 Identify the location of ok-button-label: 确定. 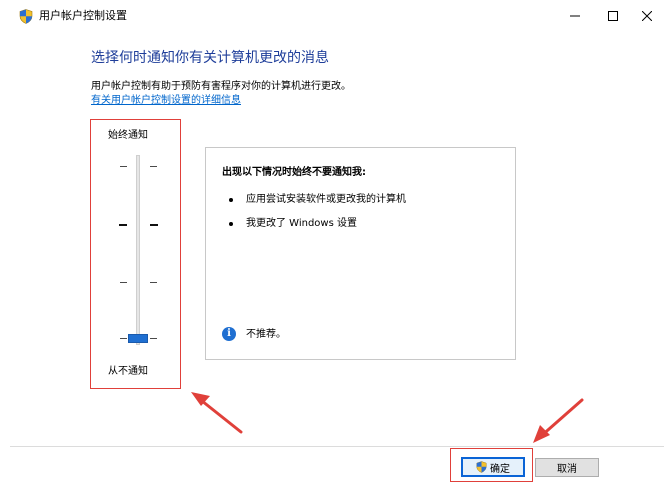
(500, 469).